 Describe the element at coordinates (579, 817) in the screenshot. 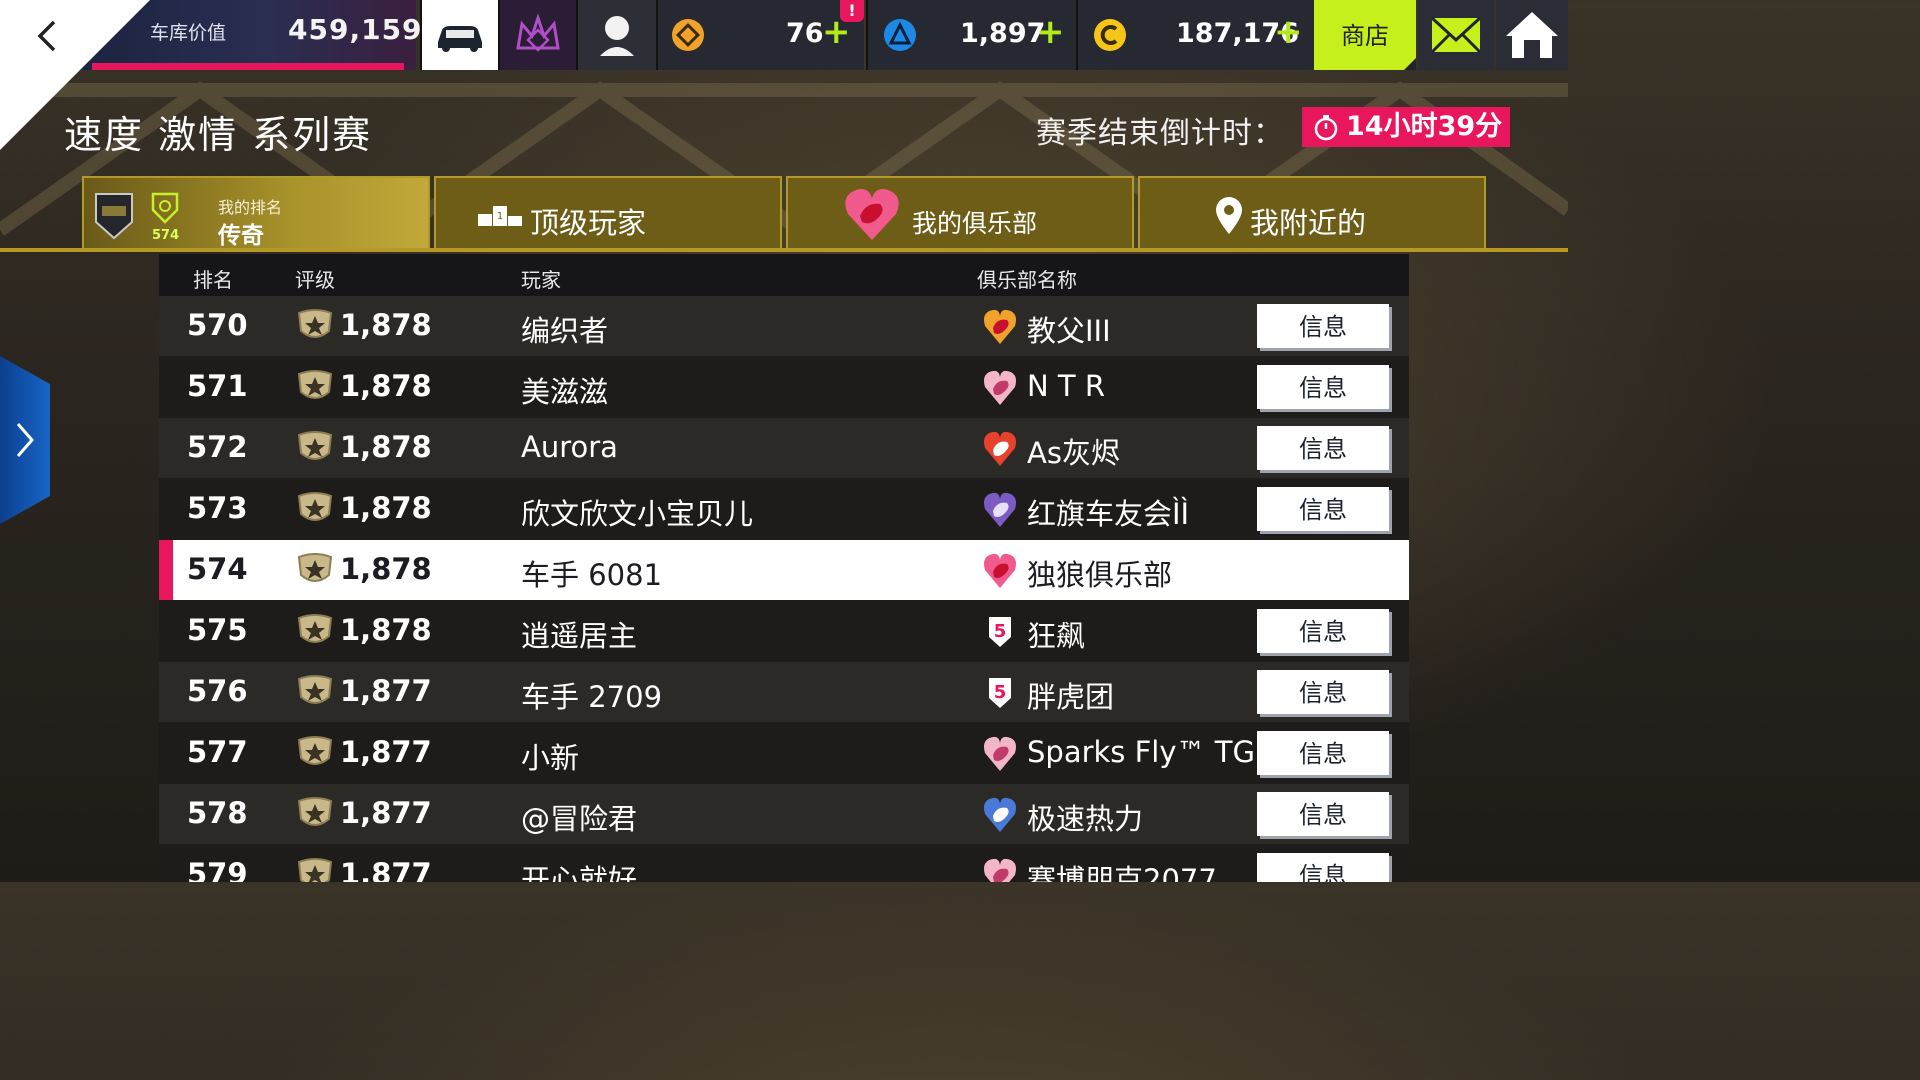

I see `player-name-cell: @冒险君` at that location.